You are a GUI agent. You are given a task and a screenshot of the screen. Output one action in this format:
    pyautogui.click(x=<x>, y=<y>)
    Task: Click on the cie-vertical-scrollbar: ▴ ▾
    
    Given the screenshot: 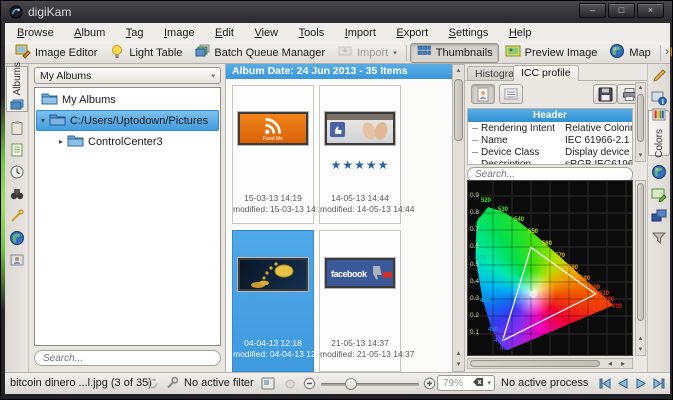 What is the action you would take?
    pyautogui.click(x=640, y=268)
    